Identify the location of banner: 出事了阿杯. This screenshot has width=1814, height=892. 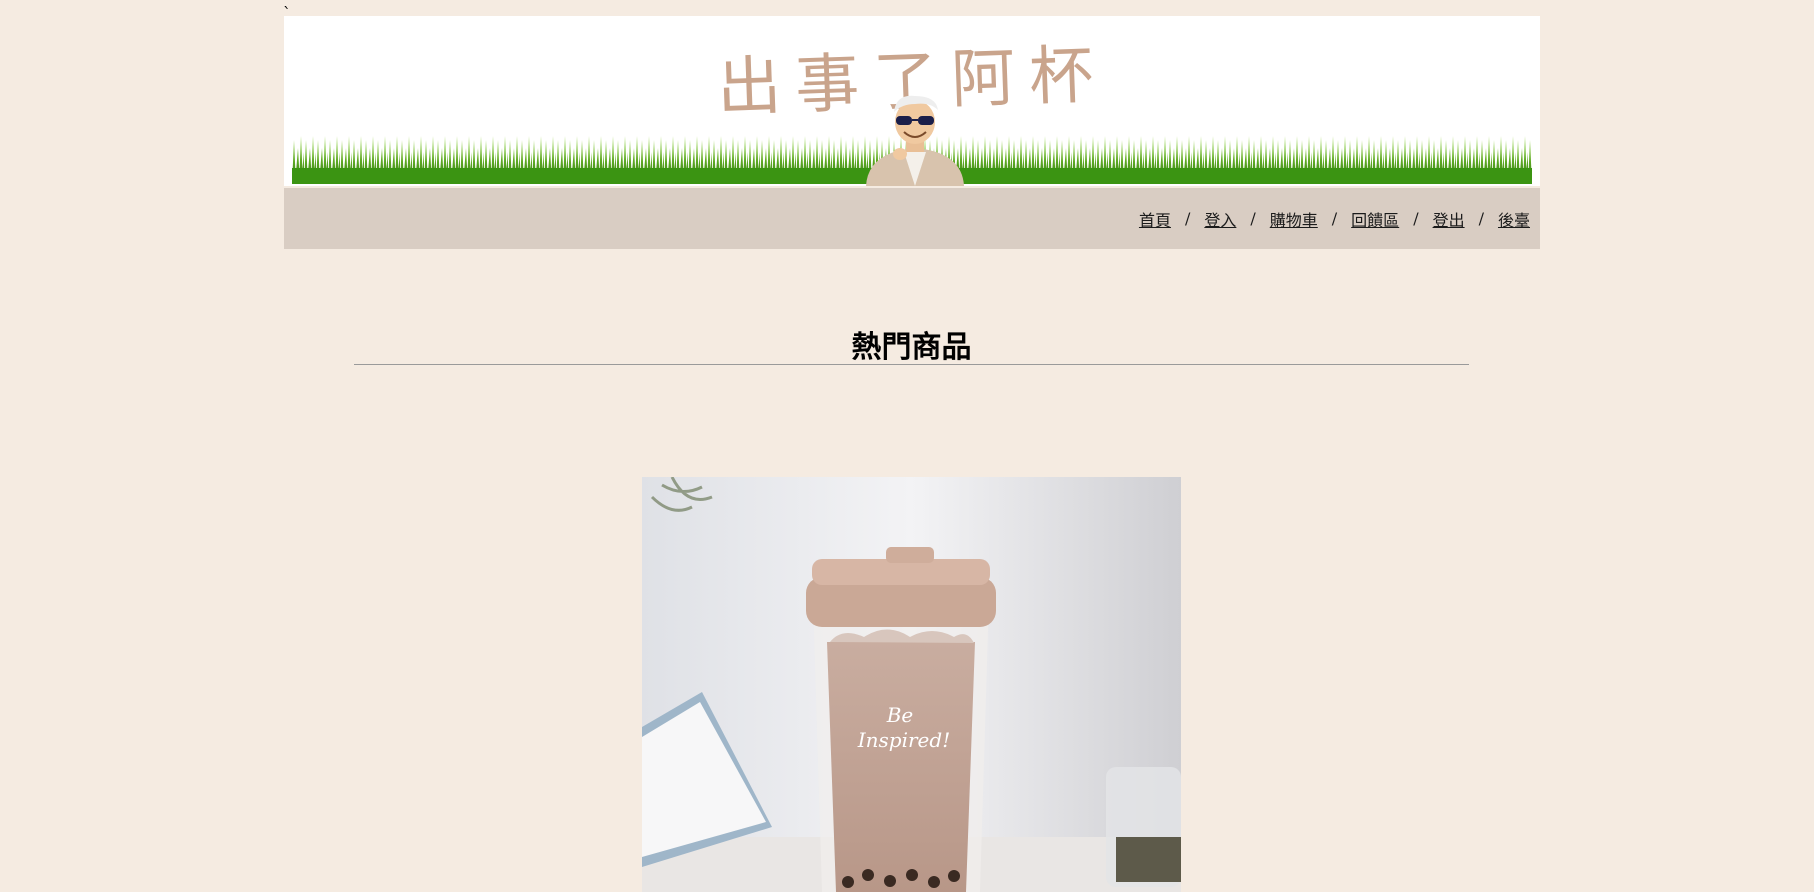
(912, 101).